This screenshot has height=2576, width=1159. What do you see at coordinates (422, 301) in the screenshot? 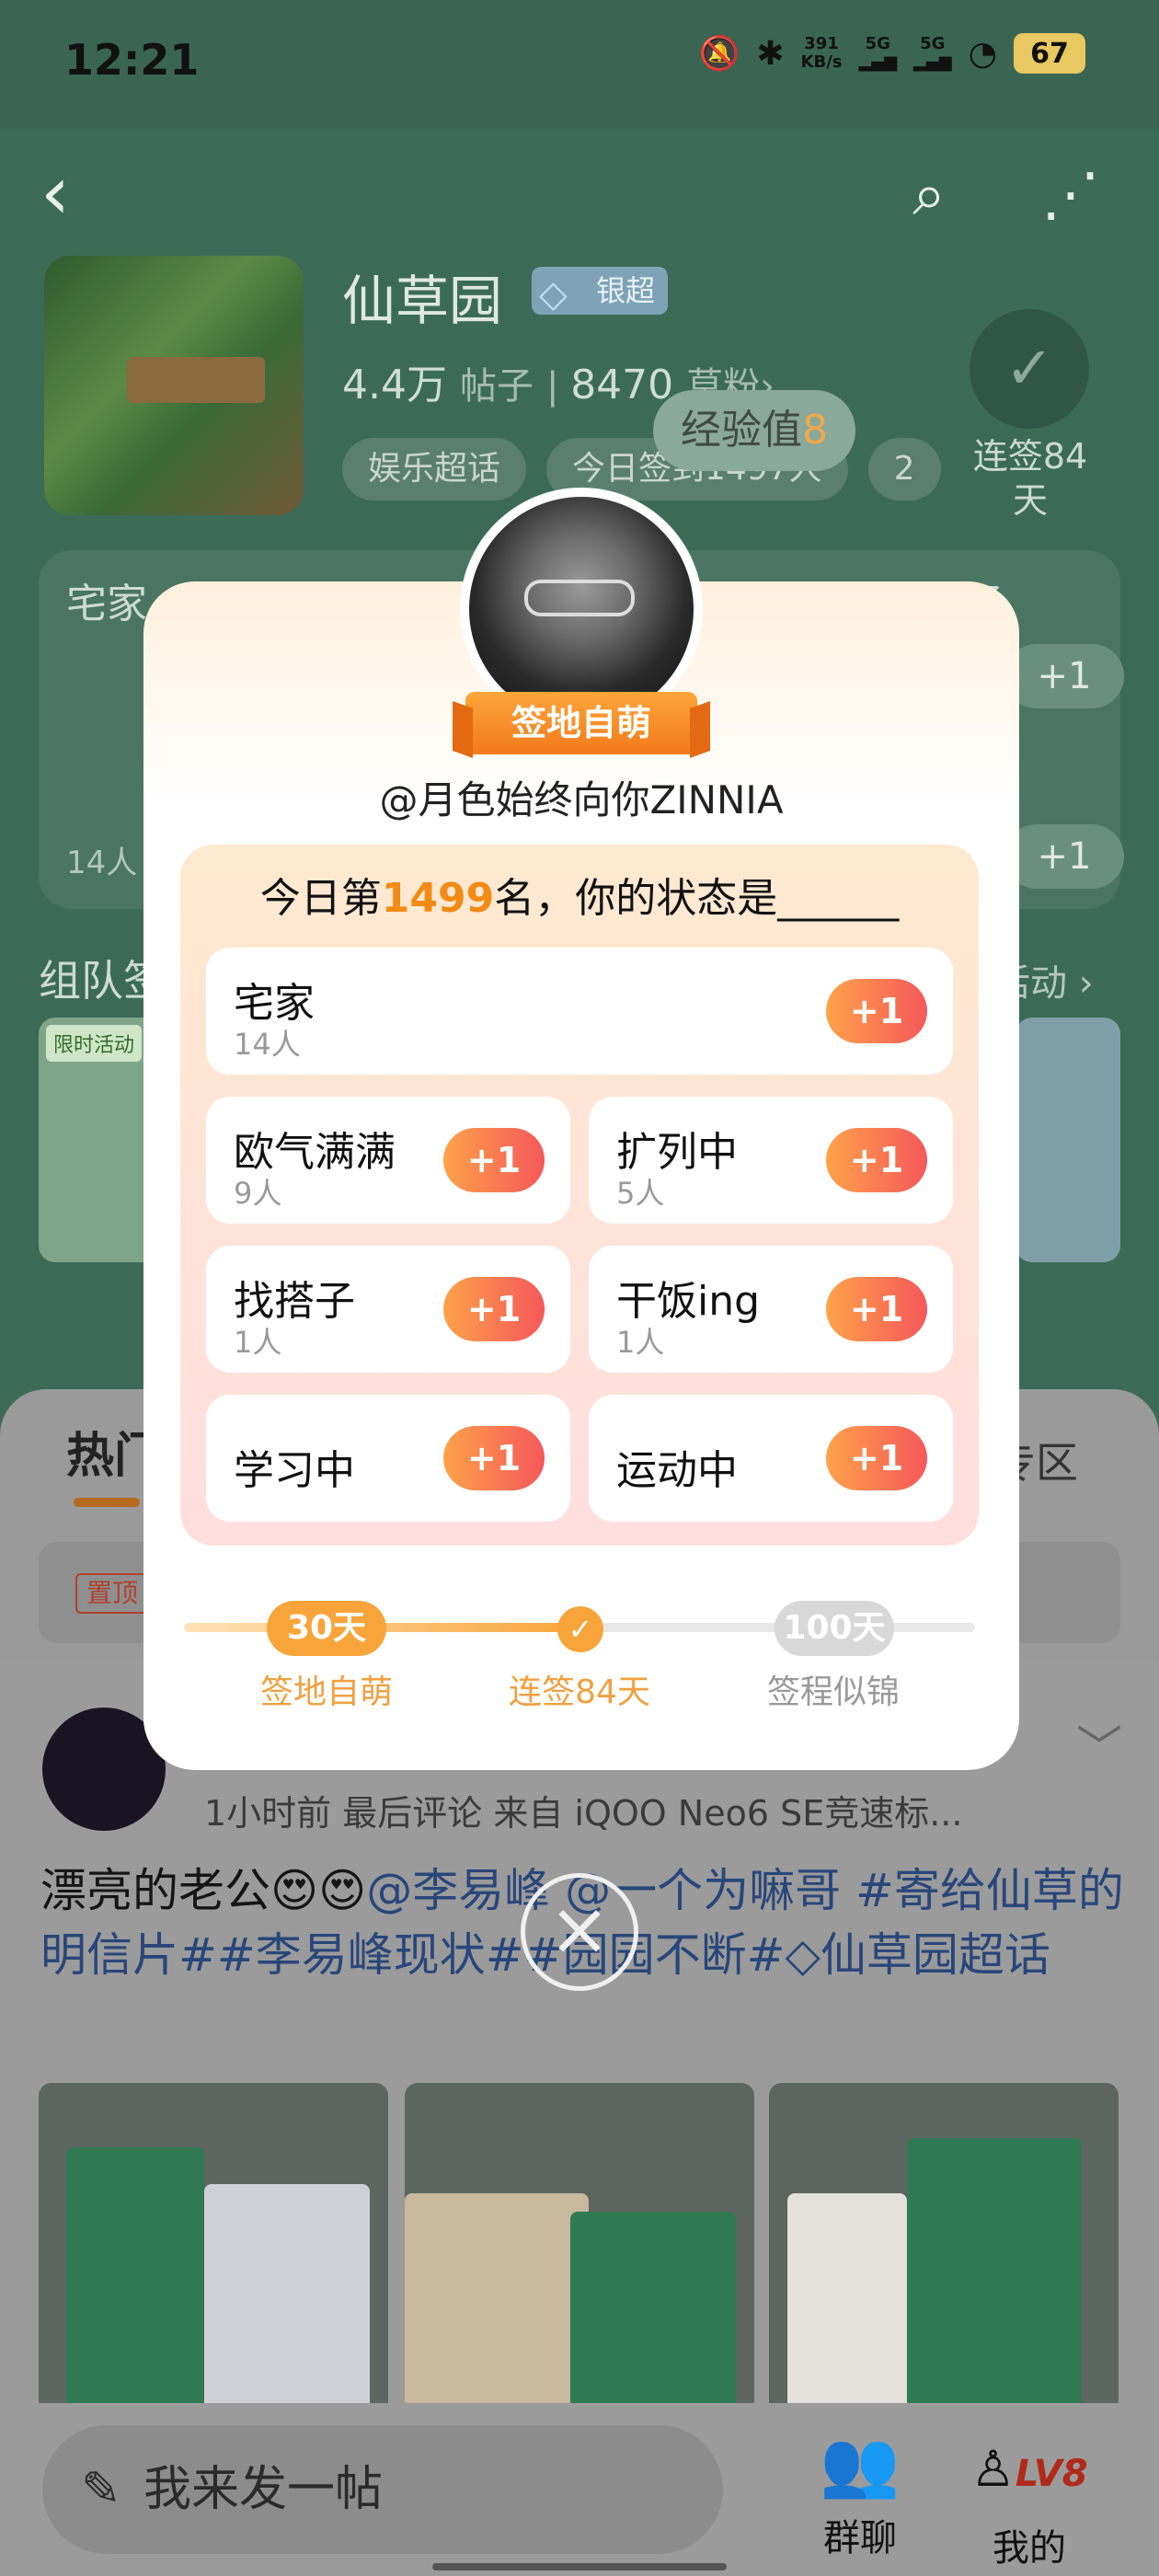
I see `topic-title: 仙草园` at bounding box center [422, 301].